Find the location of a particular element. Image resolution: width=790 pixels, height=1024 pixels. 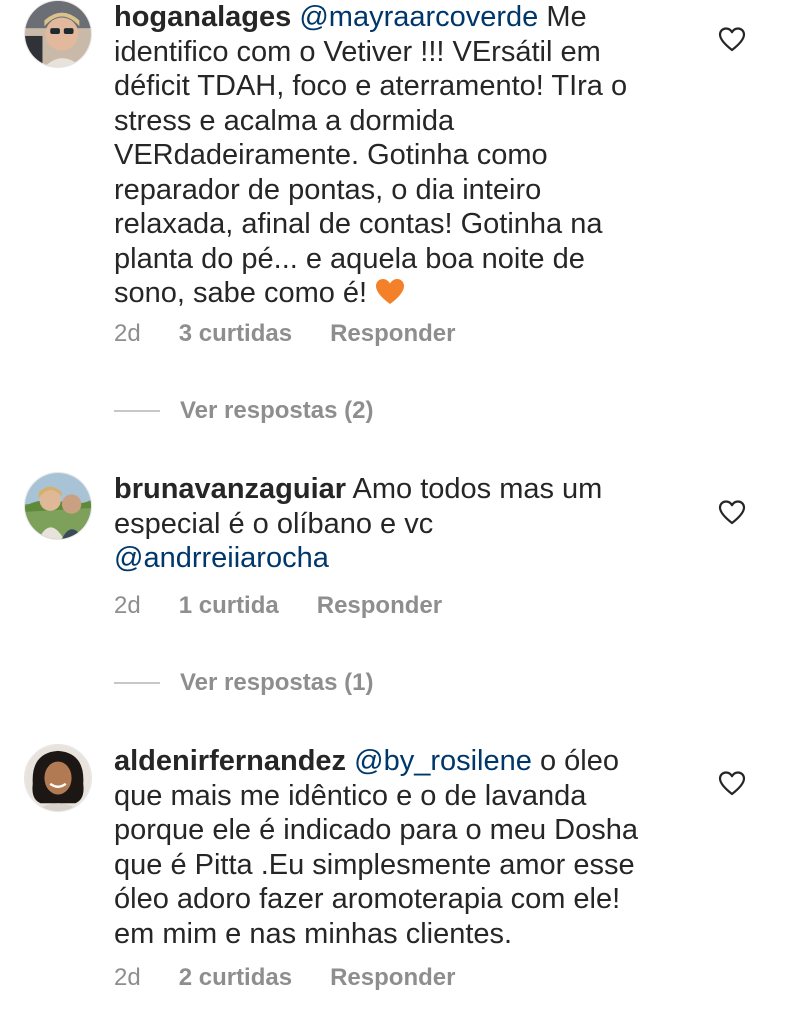

comment-line: stress e acalma a dormida is located at coordinates (284, 120).